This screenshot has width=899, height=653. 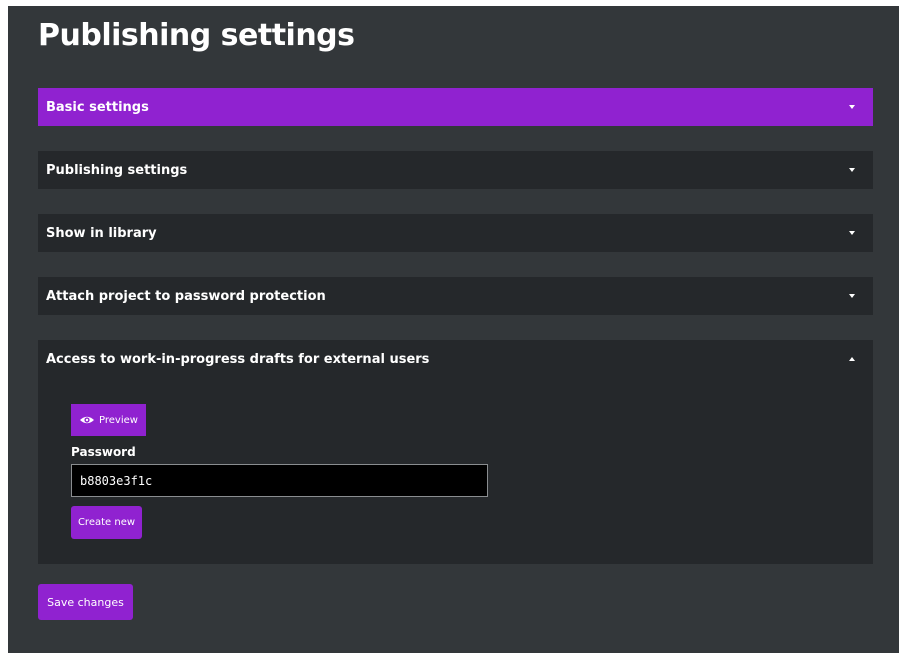 What do you see at coordinates (106, 522) in the screenshot?
I see `create-new-button: Create new` at bounding box center [106, 522].